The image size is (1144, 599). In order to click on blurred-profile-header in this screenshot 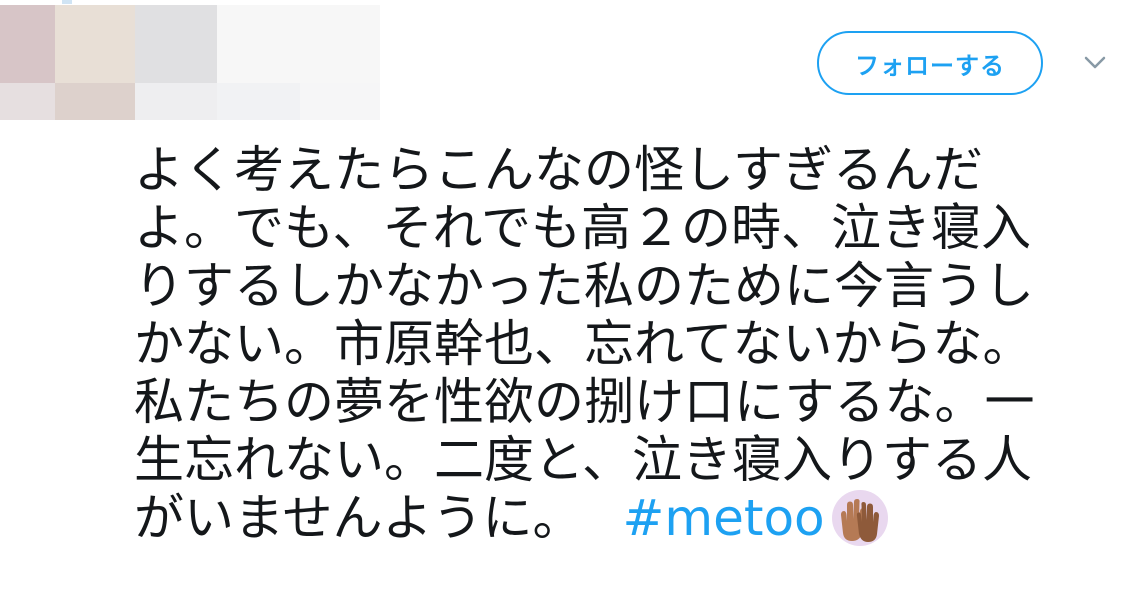, I will do `click(190, 60)`.